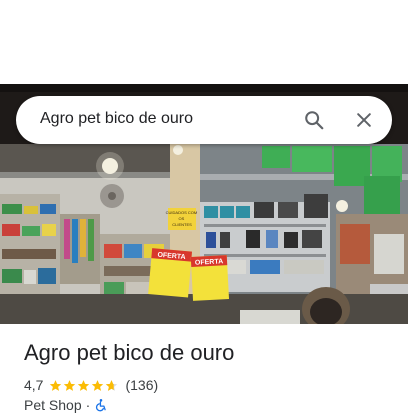 This screenshot has width=408, height=414. Describe the element at coordinates (34, 385) in the screenshot. I see `rating-value: 4,7` at that location.